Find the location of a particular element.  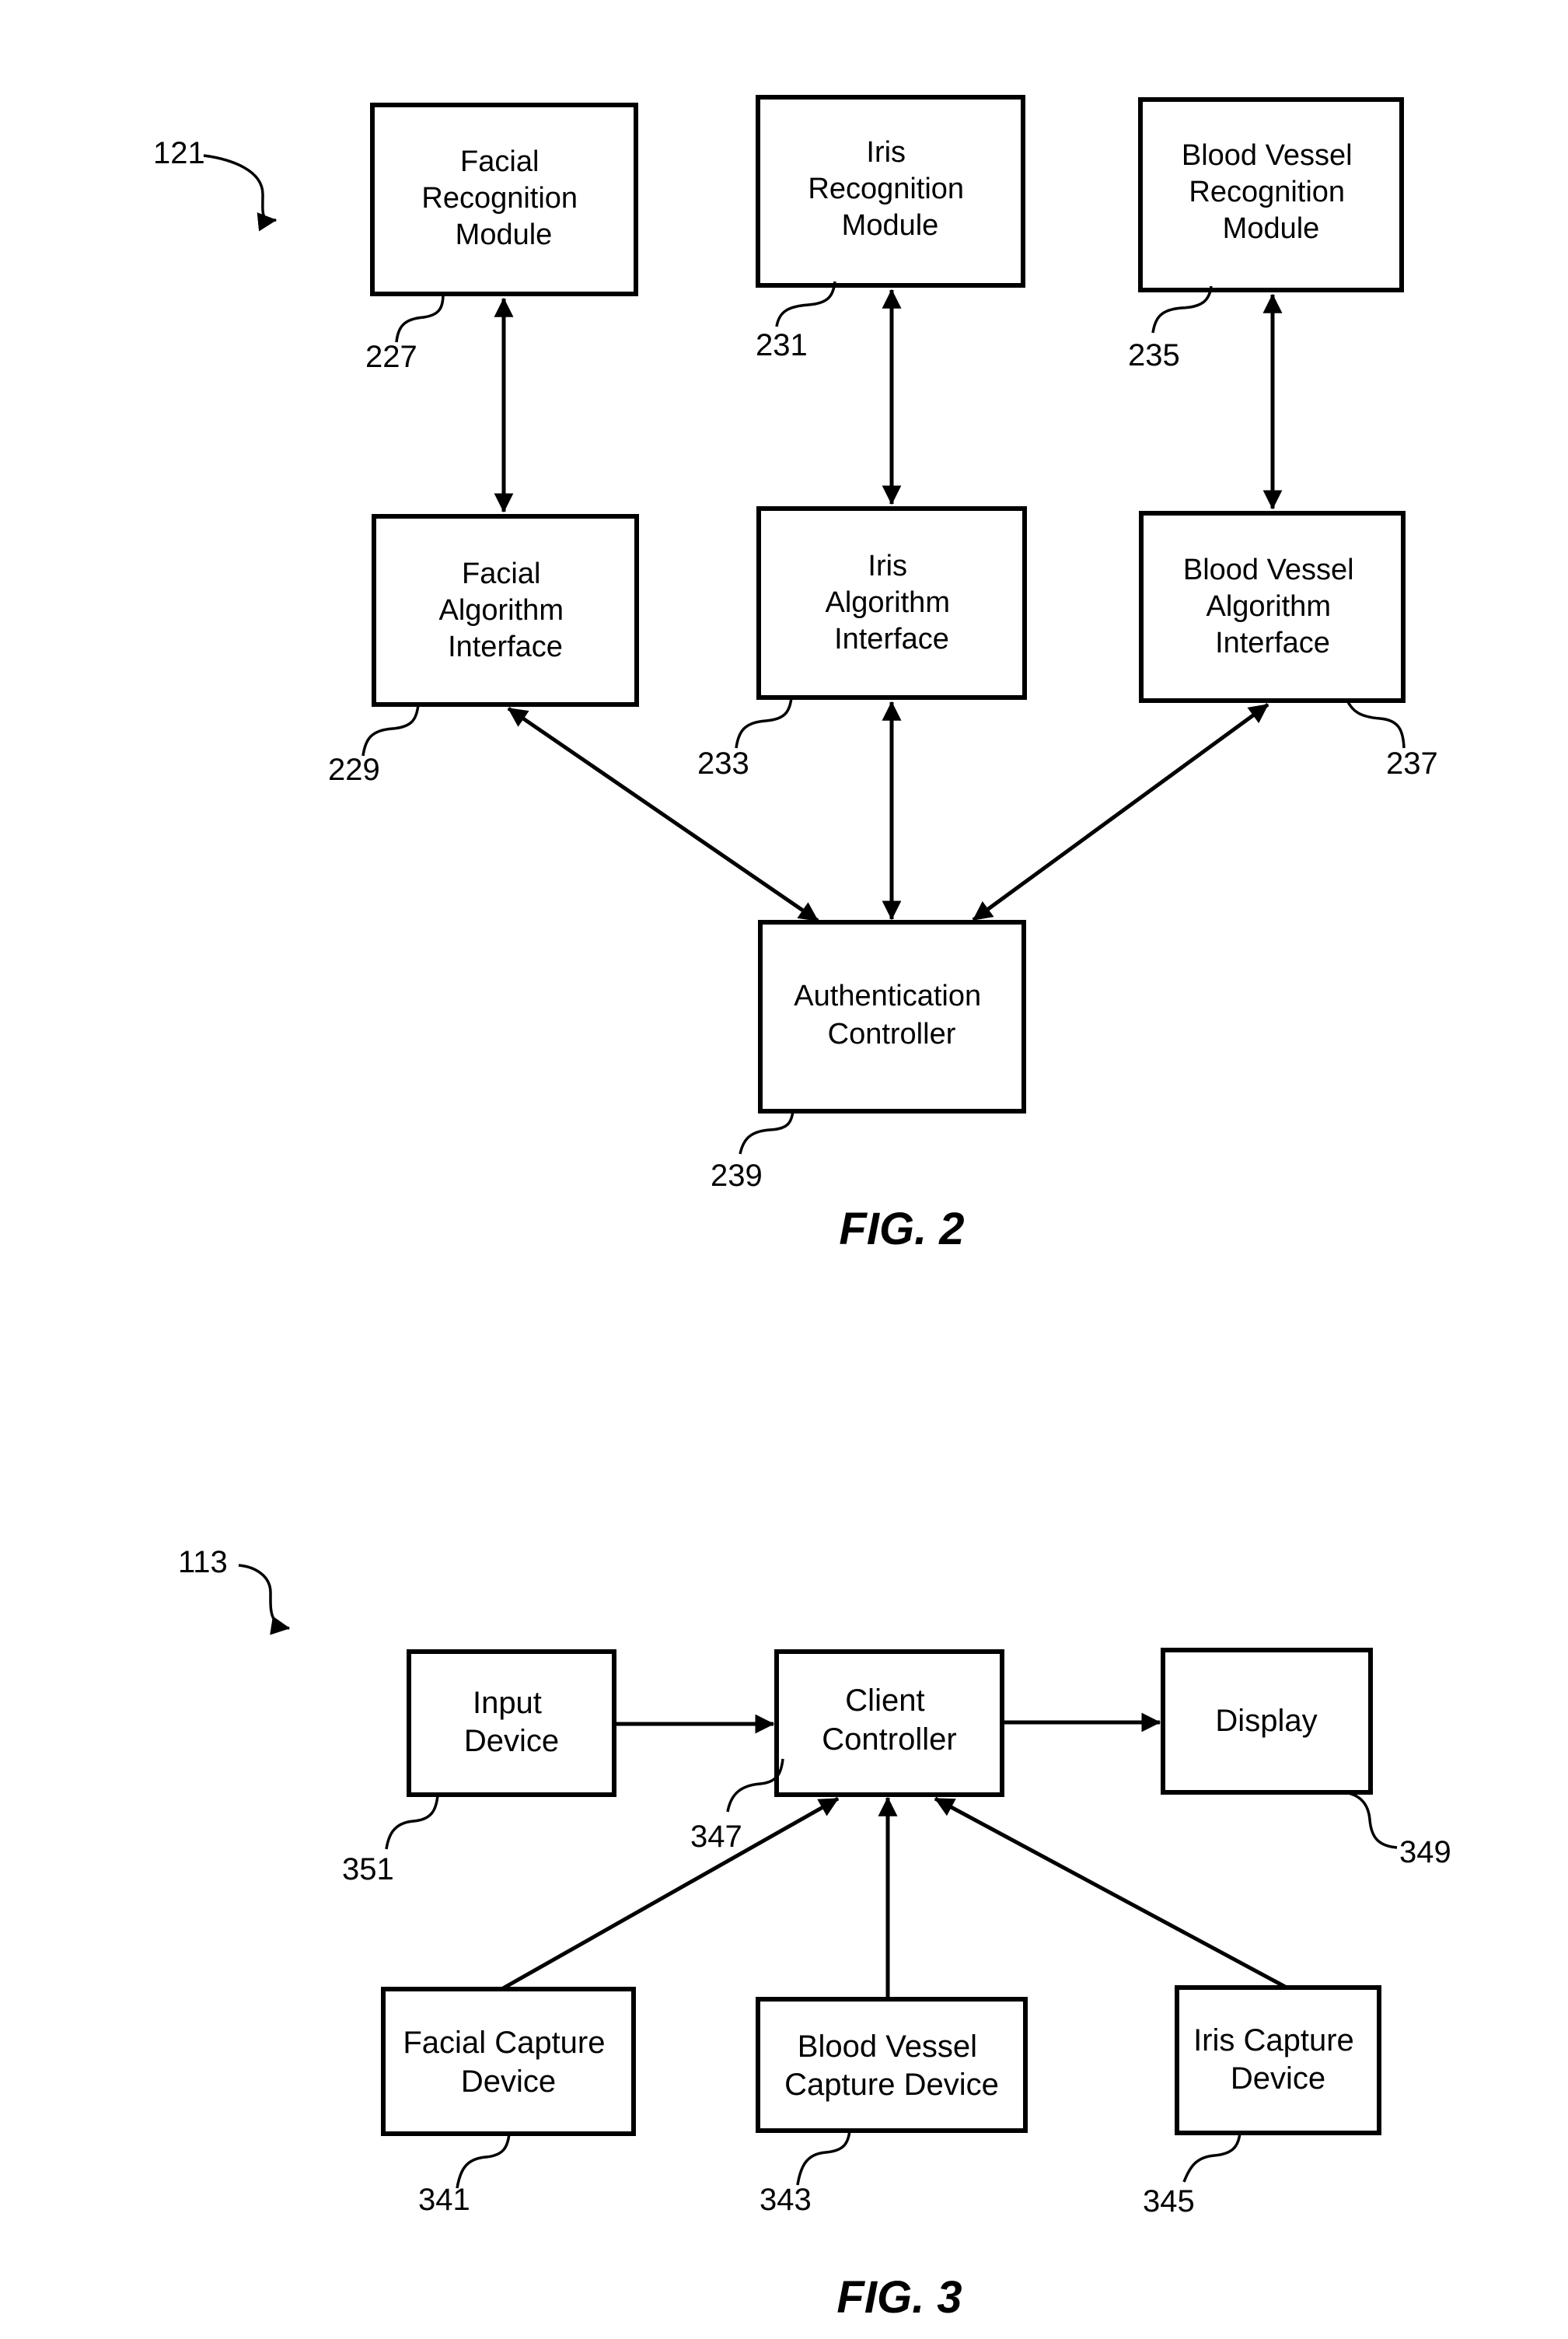

box-line: Client is located at coordinates (884, 1700).